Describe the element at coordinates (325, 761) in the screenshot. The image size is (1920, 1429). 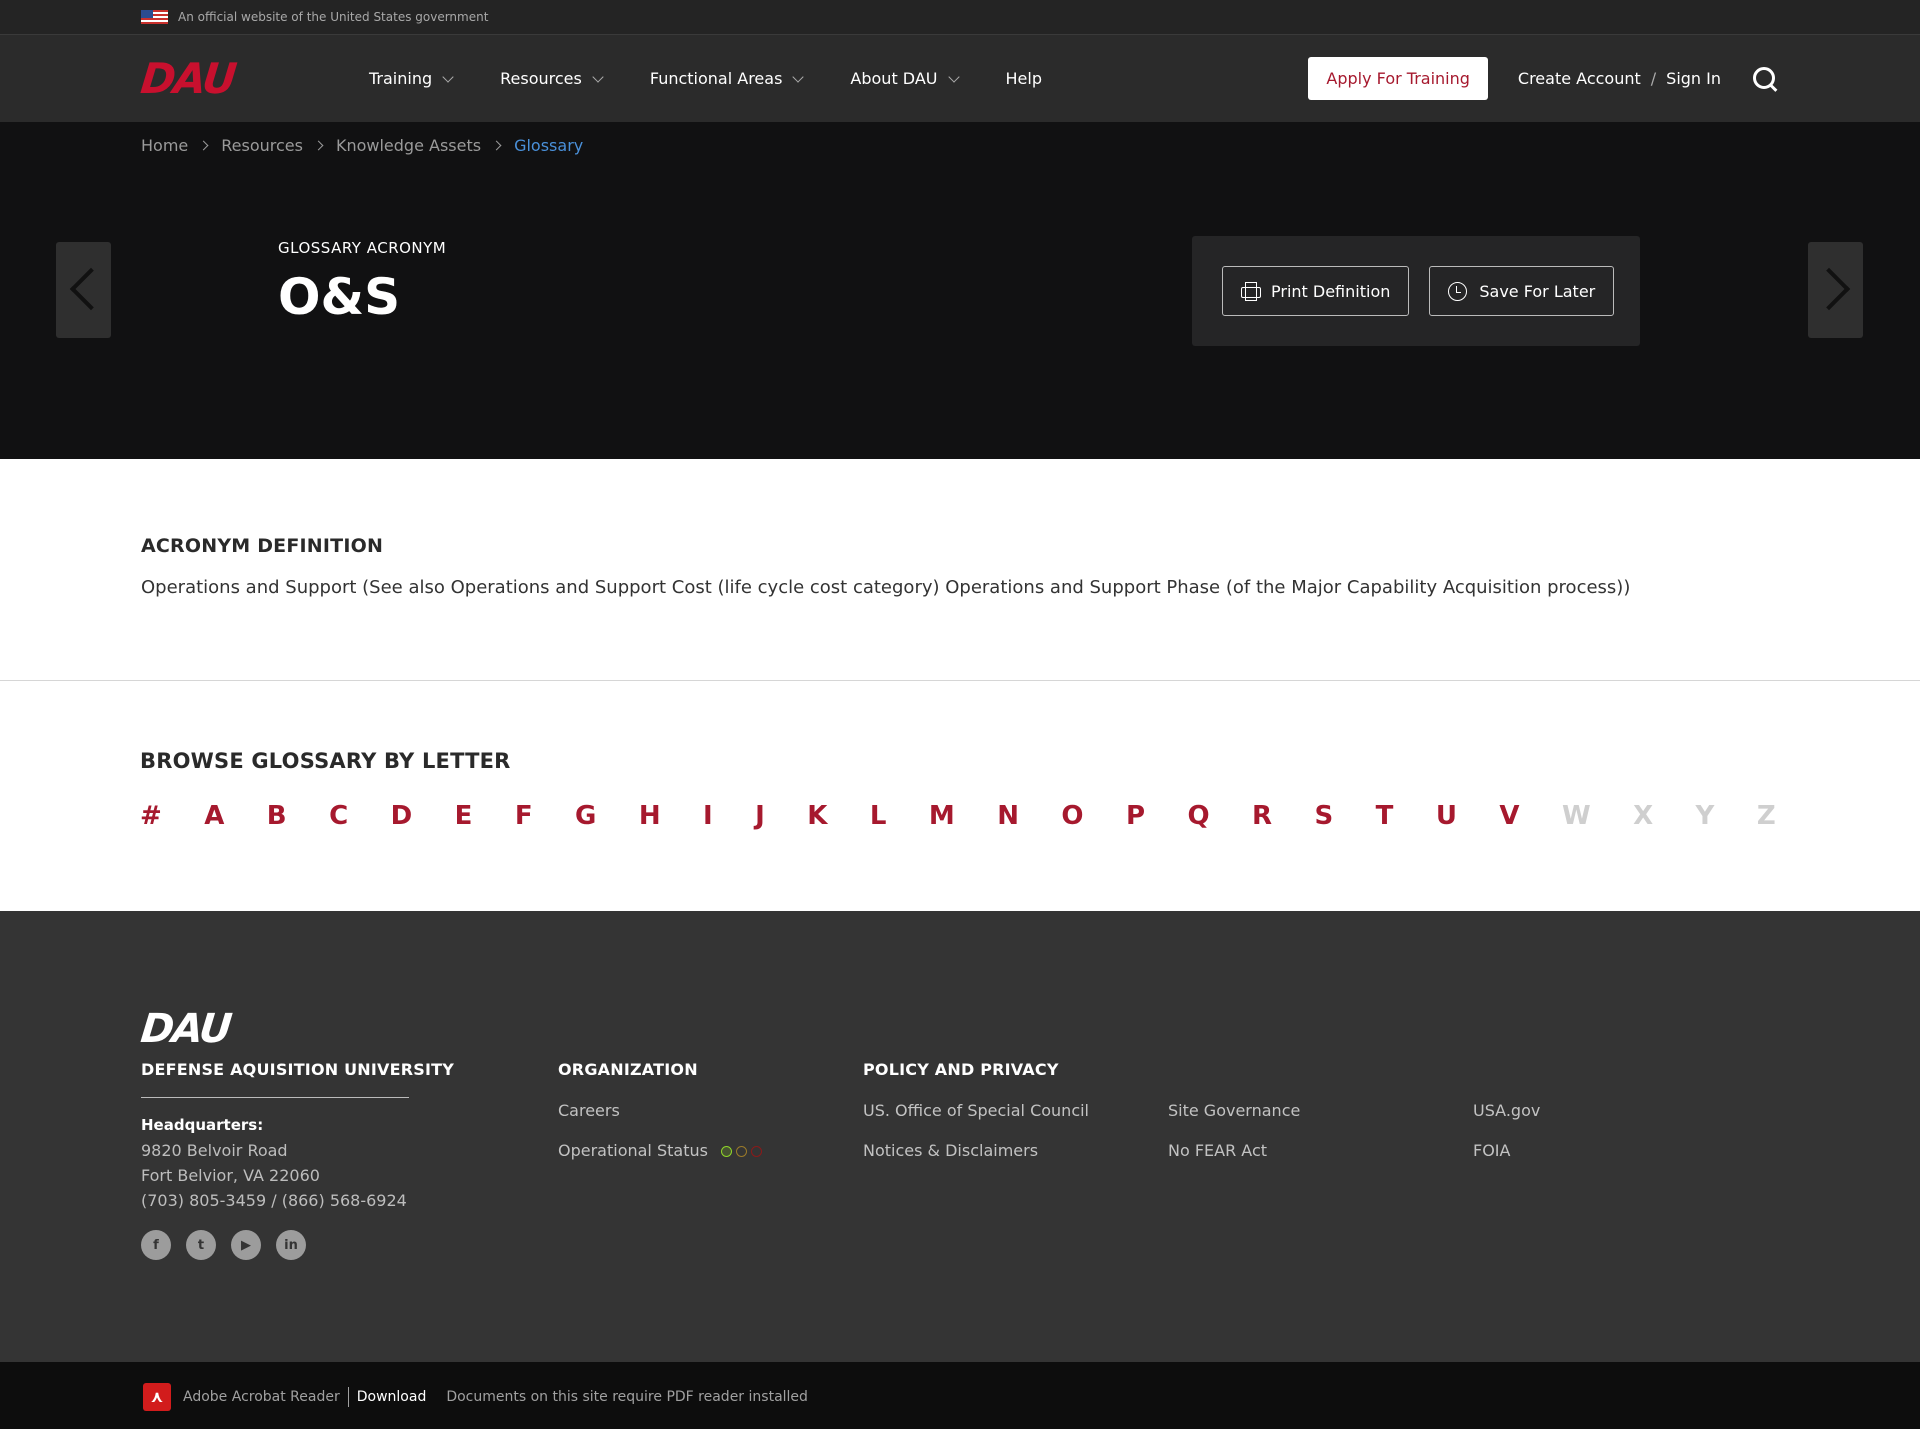
I see `browse-heading: BROWSE GLOSSARY BY LETTER` at that location.